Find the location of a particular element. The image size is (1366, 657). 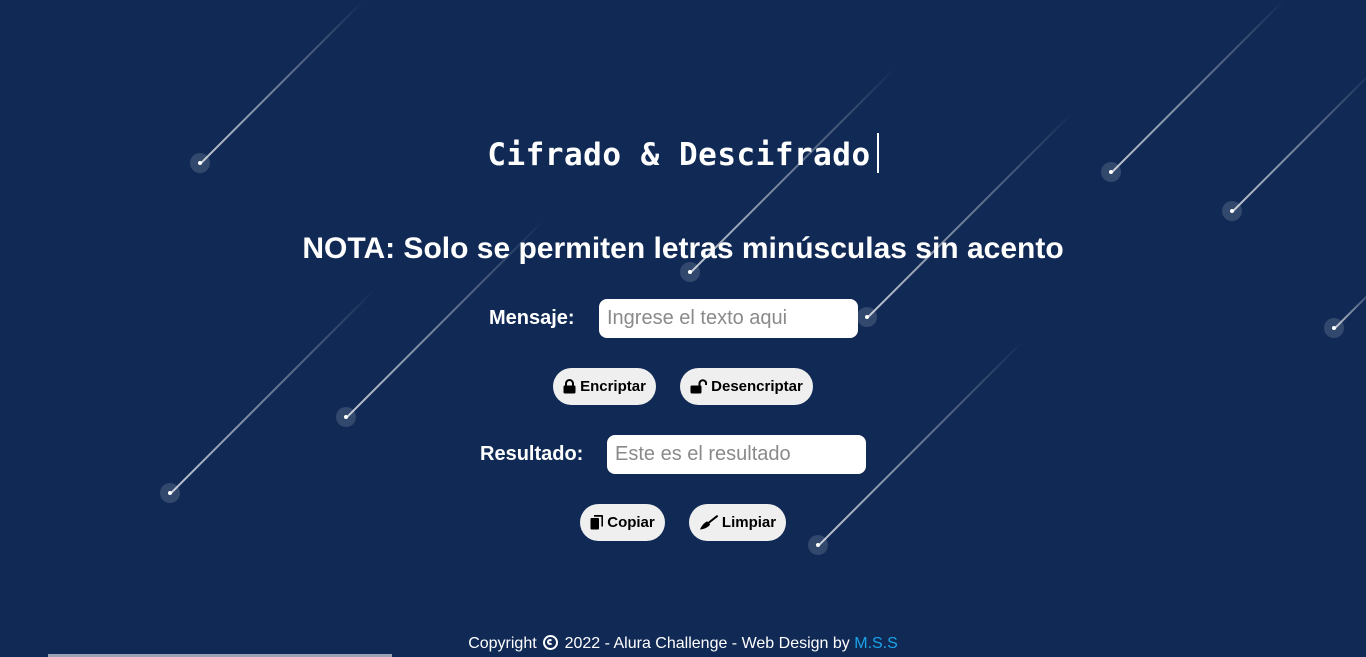

copy-button: Copiar is located at coordinates (622, 522).